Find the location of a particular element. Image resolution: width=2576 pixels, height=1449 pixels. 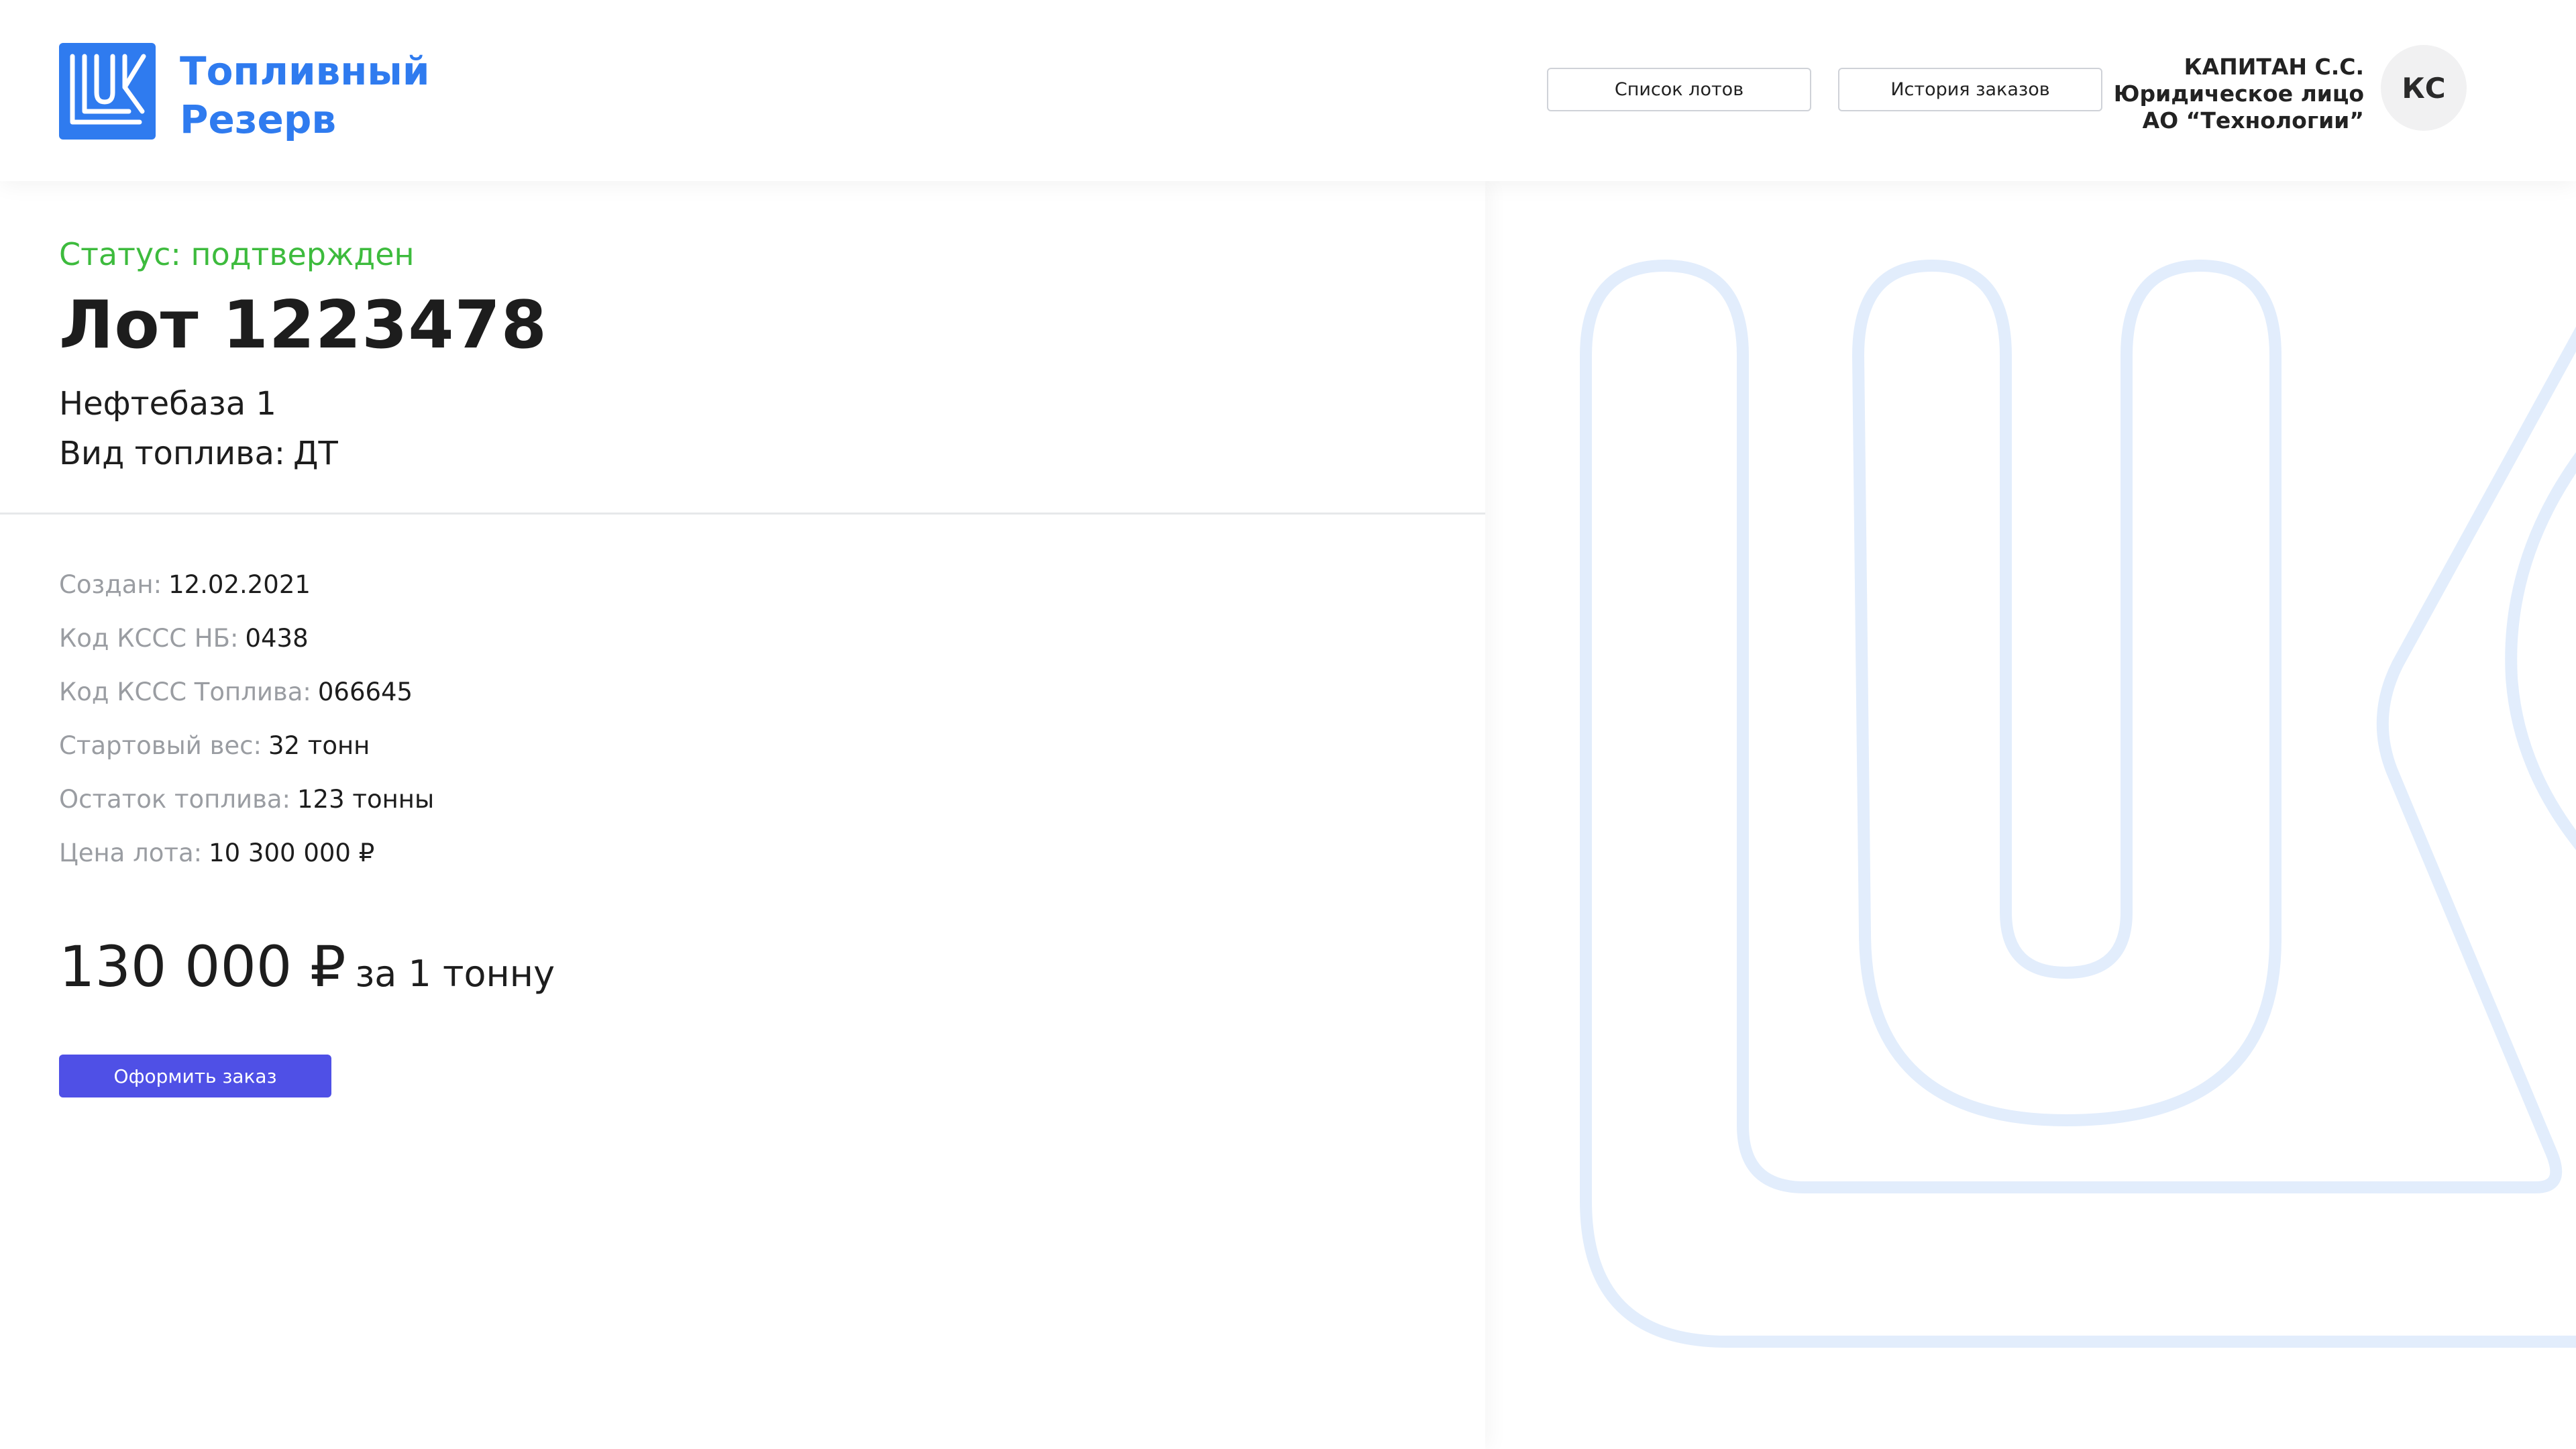

fuel-type-label: Вид топлива: is located at coordinates (172, 453).